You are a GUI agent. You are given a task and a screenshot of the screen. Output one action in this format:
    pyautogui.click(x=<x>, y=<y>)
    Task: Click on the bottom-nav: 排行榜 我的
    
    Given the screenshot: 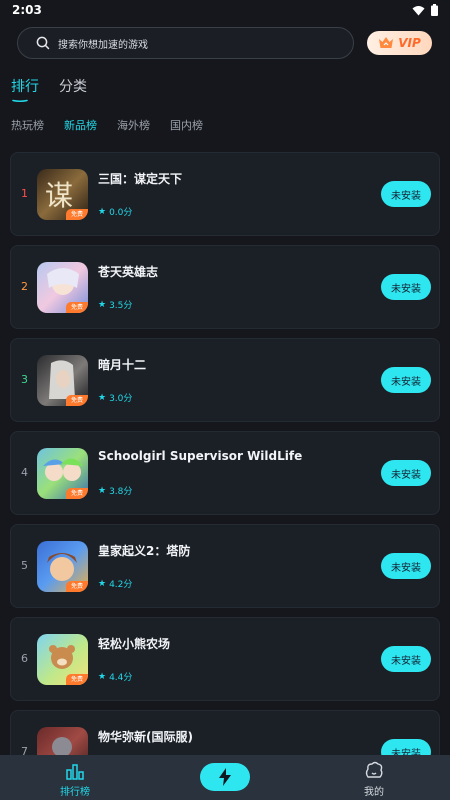 What is the action you would take?
    pyautogui.click(x=225, y=777)
    